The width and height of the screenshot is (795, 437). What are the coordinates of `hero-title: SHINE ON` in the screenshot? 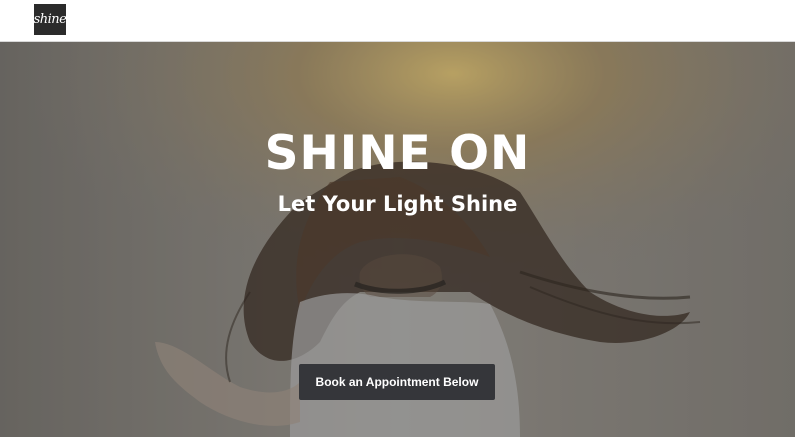 It's located at (397, 153).